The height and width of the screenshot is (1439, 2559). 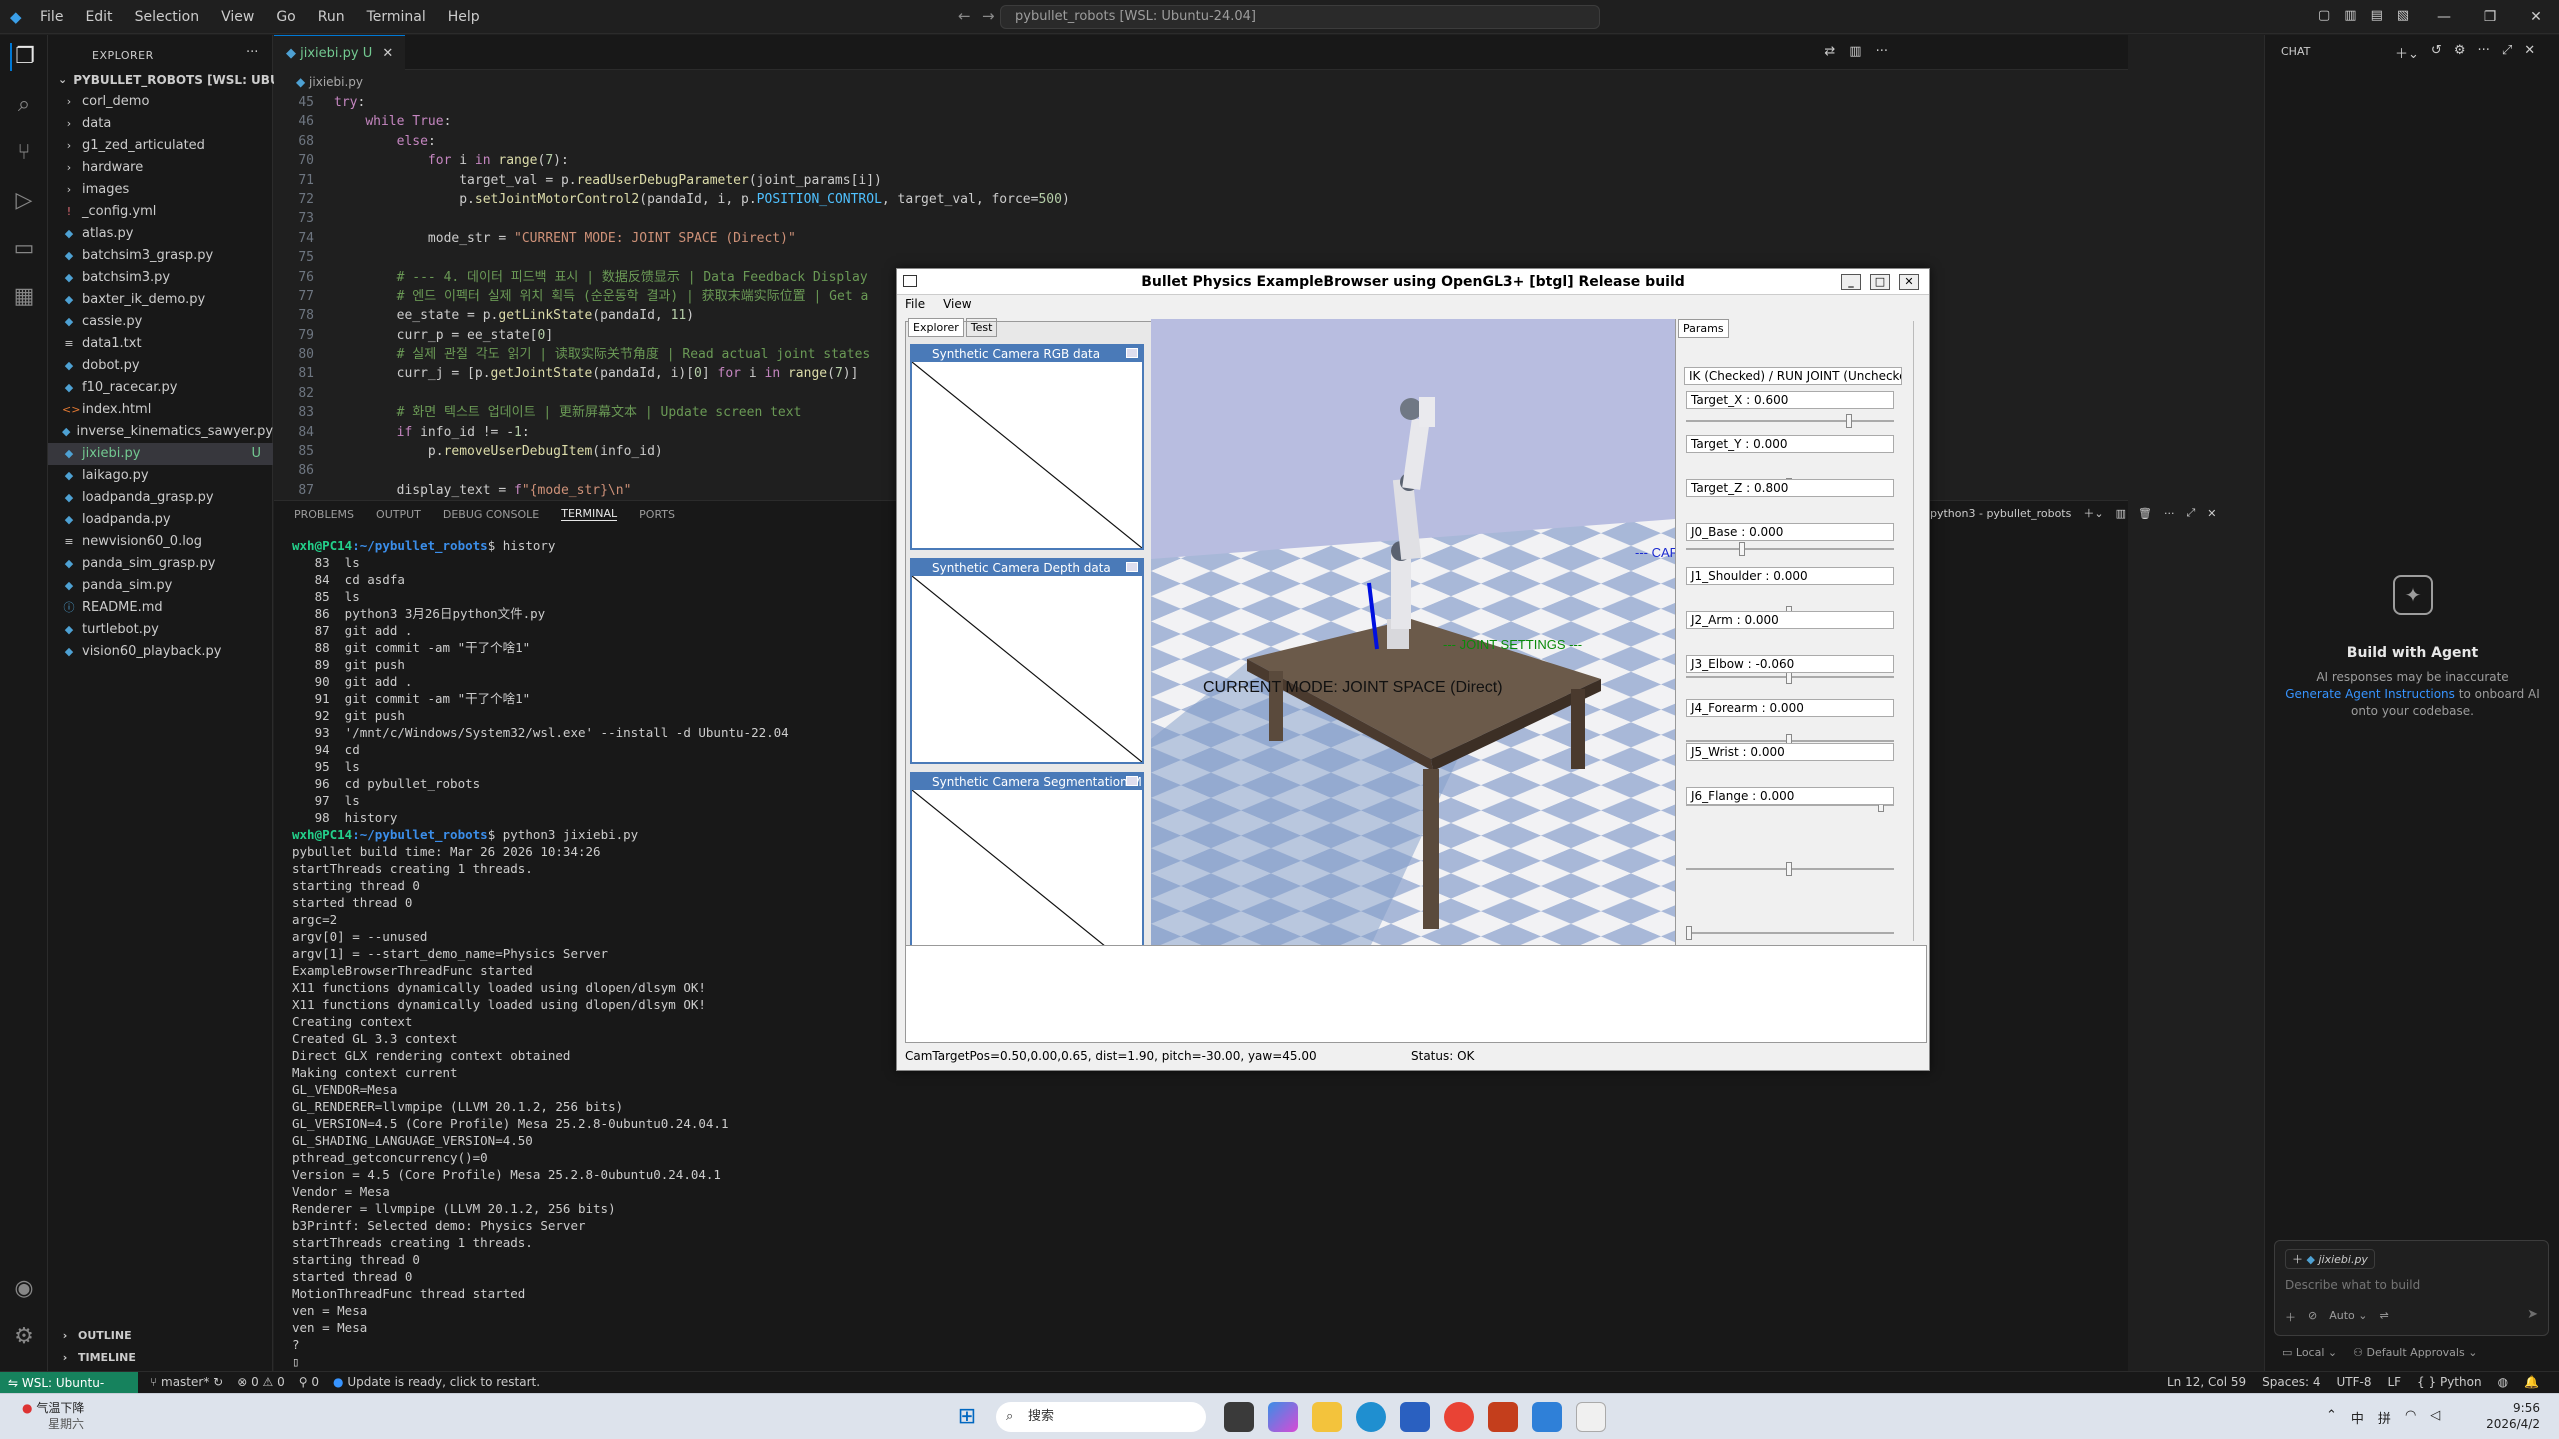 I want to click on compare-icon: ⇄, so click(x=1829, y=51).